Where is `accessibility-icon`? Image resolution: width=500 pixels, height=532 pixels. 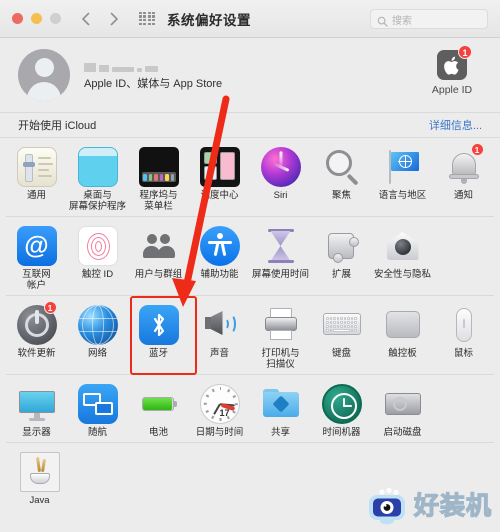
accessibility-icon is located at coordinates (219, 246).